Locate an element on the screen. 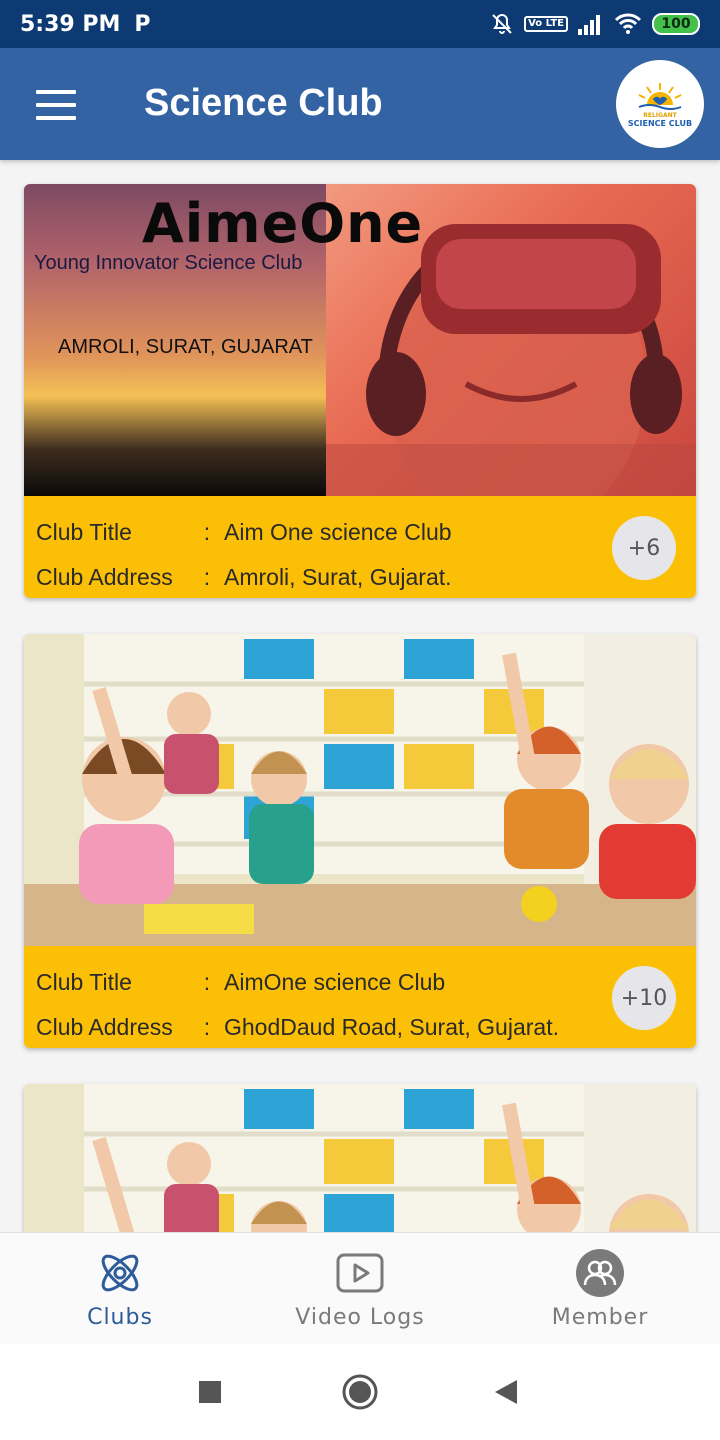  recent-apps-icon is located at coordinates (210, 1392).